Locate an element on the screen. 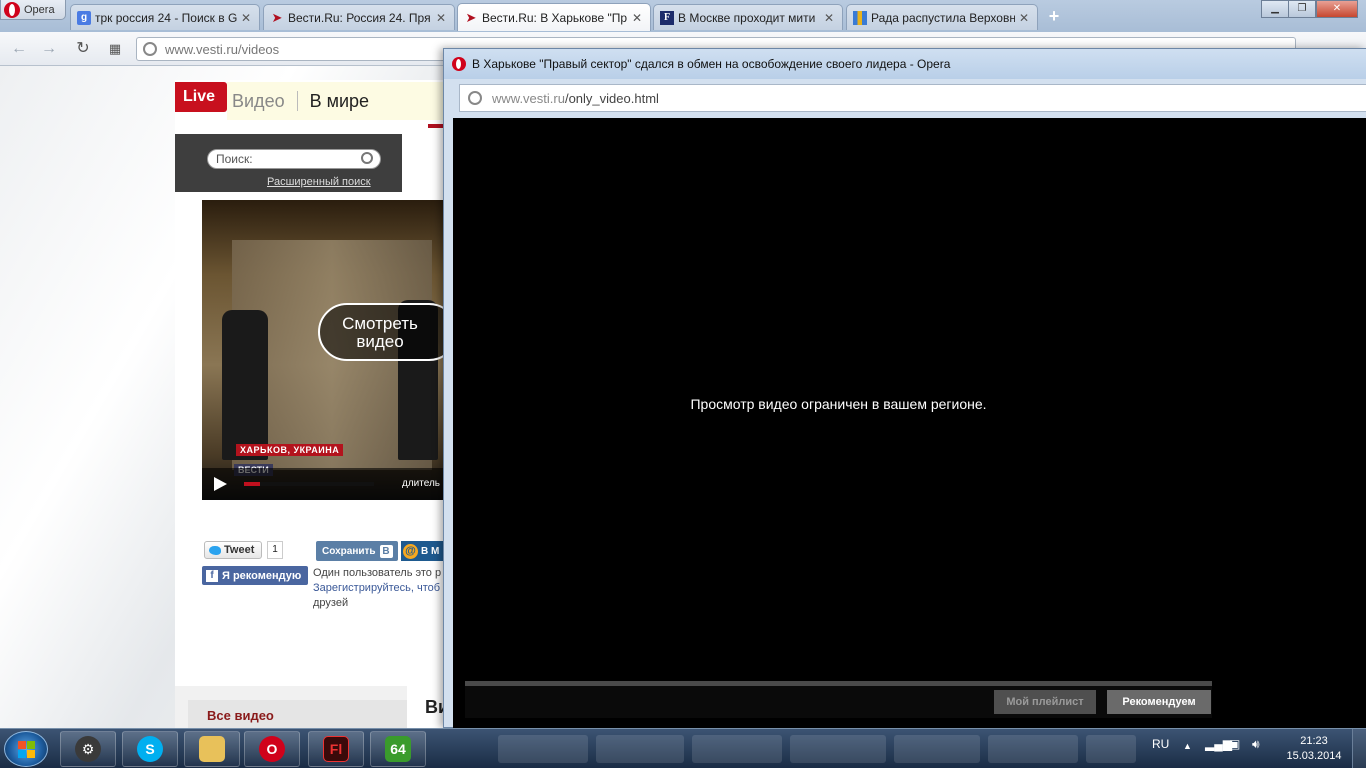  section-world-title: В мире is located at coordinates (339, 100).